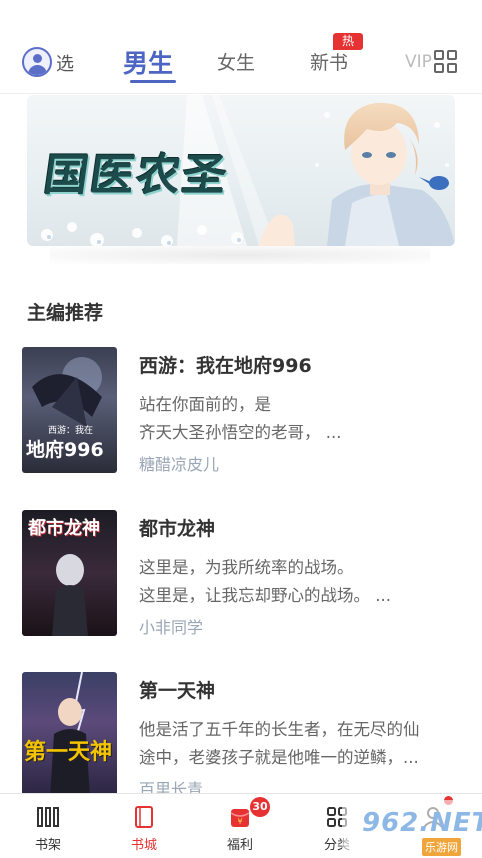  I want to click on nav-bookstore: 书城, so click(144, 826).